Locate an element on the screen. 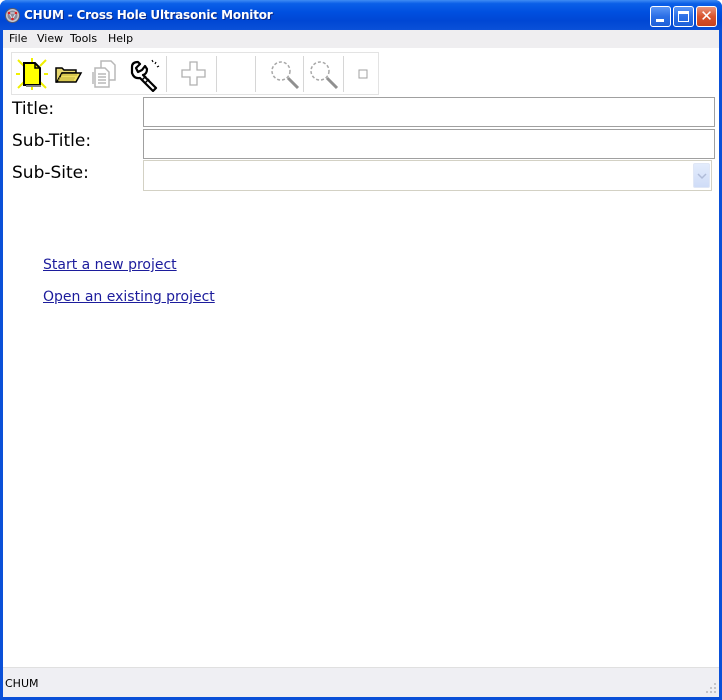  subtitle-label: Sub-Title: is located at coordinates (52, 141).